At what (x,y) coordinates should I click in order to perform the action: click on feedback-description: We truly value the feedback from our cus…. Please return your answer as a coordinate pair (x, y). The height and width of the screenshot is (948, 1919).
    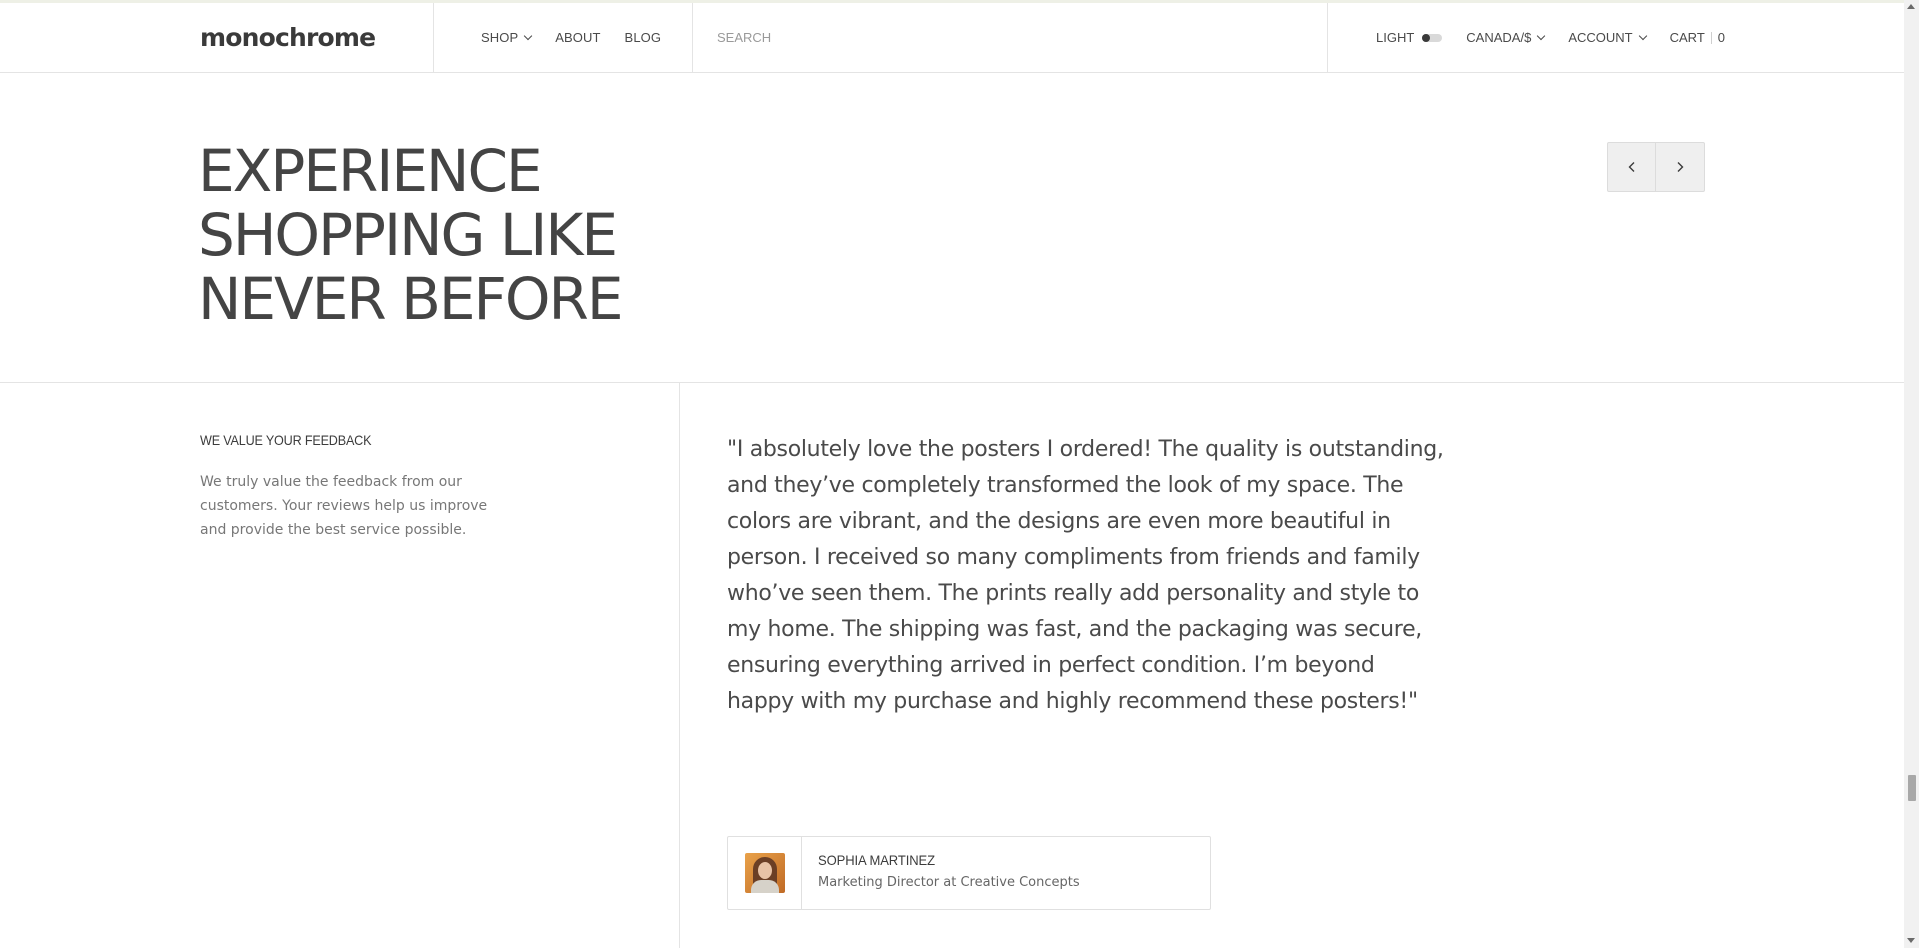
    Looking at the image, I should click on (344, 506).